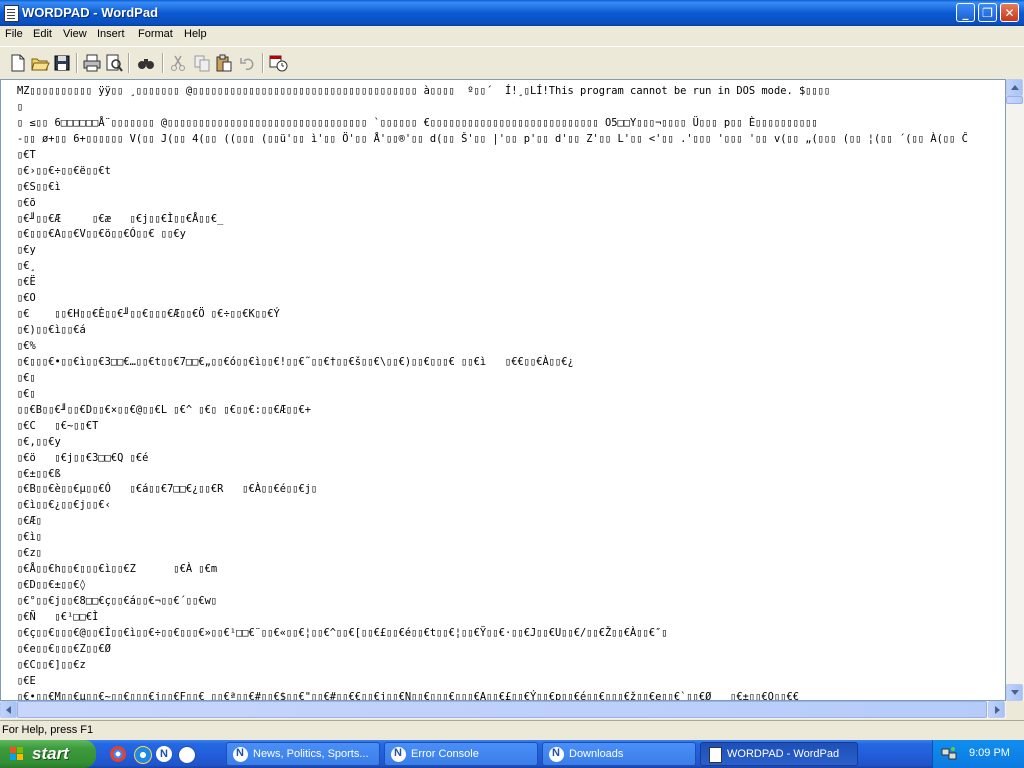 The image size is (1024, 768). What do you see at coordinates (164, 754) in the screenshot?
I see `netscape-icon: N` at bounding box center [164, 754].